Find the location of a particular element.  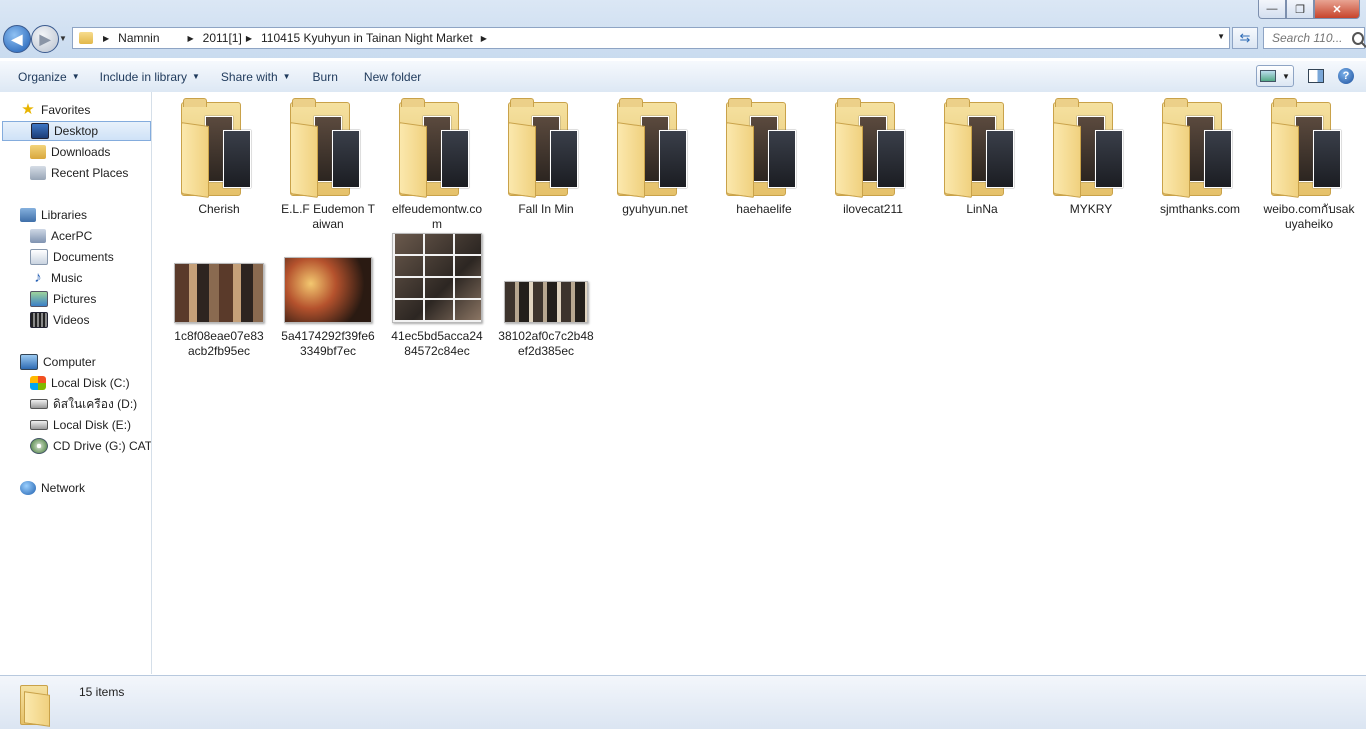

nav-label: Computer is located at coordinates (69, 362).